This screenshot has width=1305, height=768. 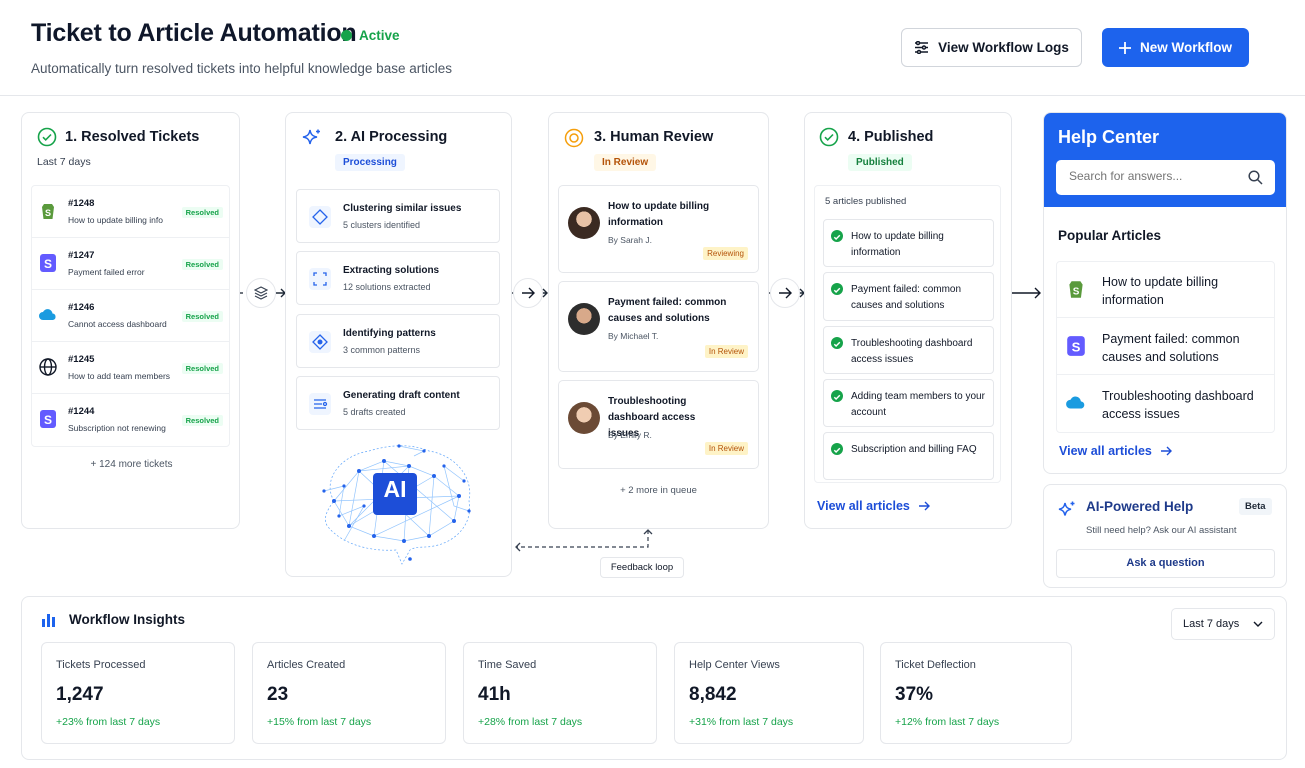 I want to click on help-search-box, so click(x=1165, y=177).